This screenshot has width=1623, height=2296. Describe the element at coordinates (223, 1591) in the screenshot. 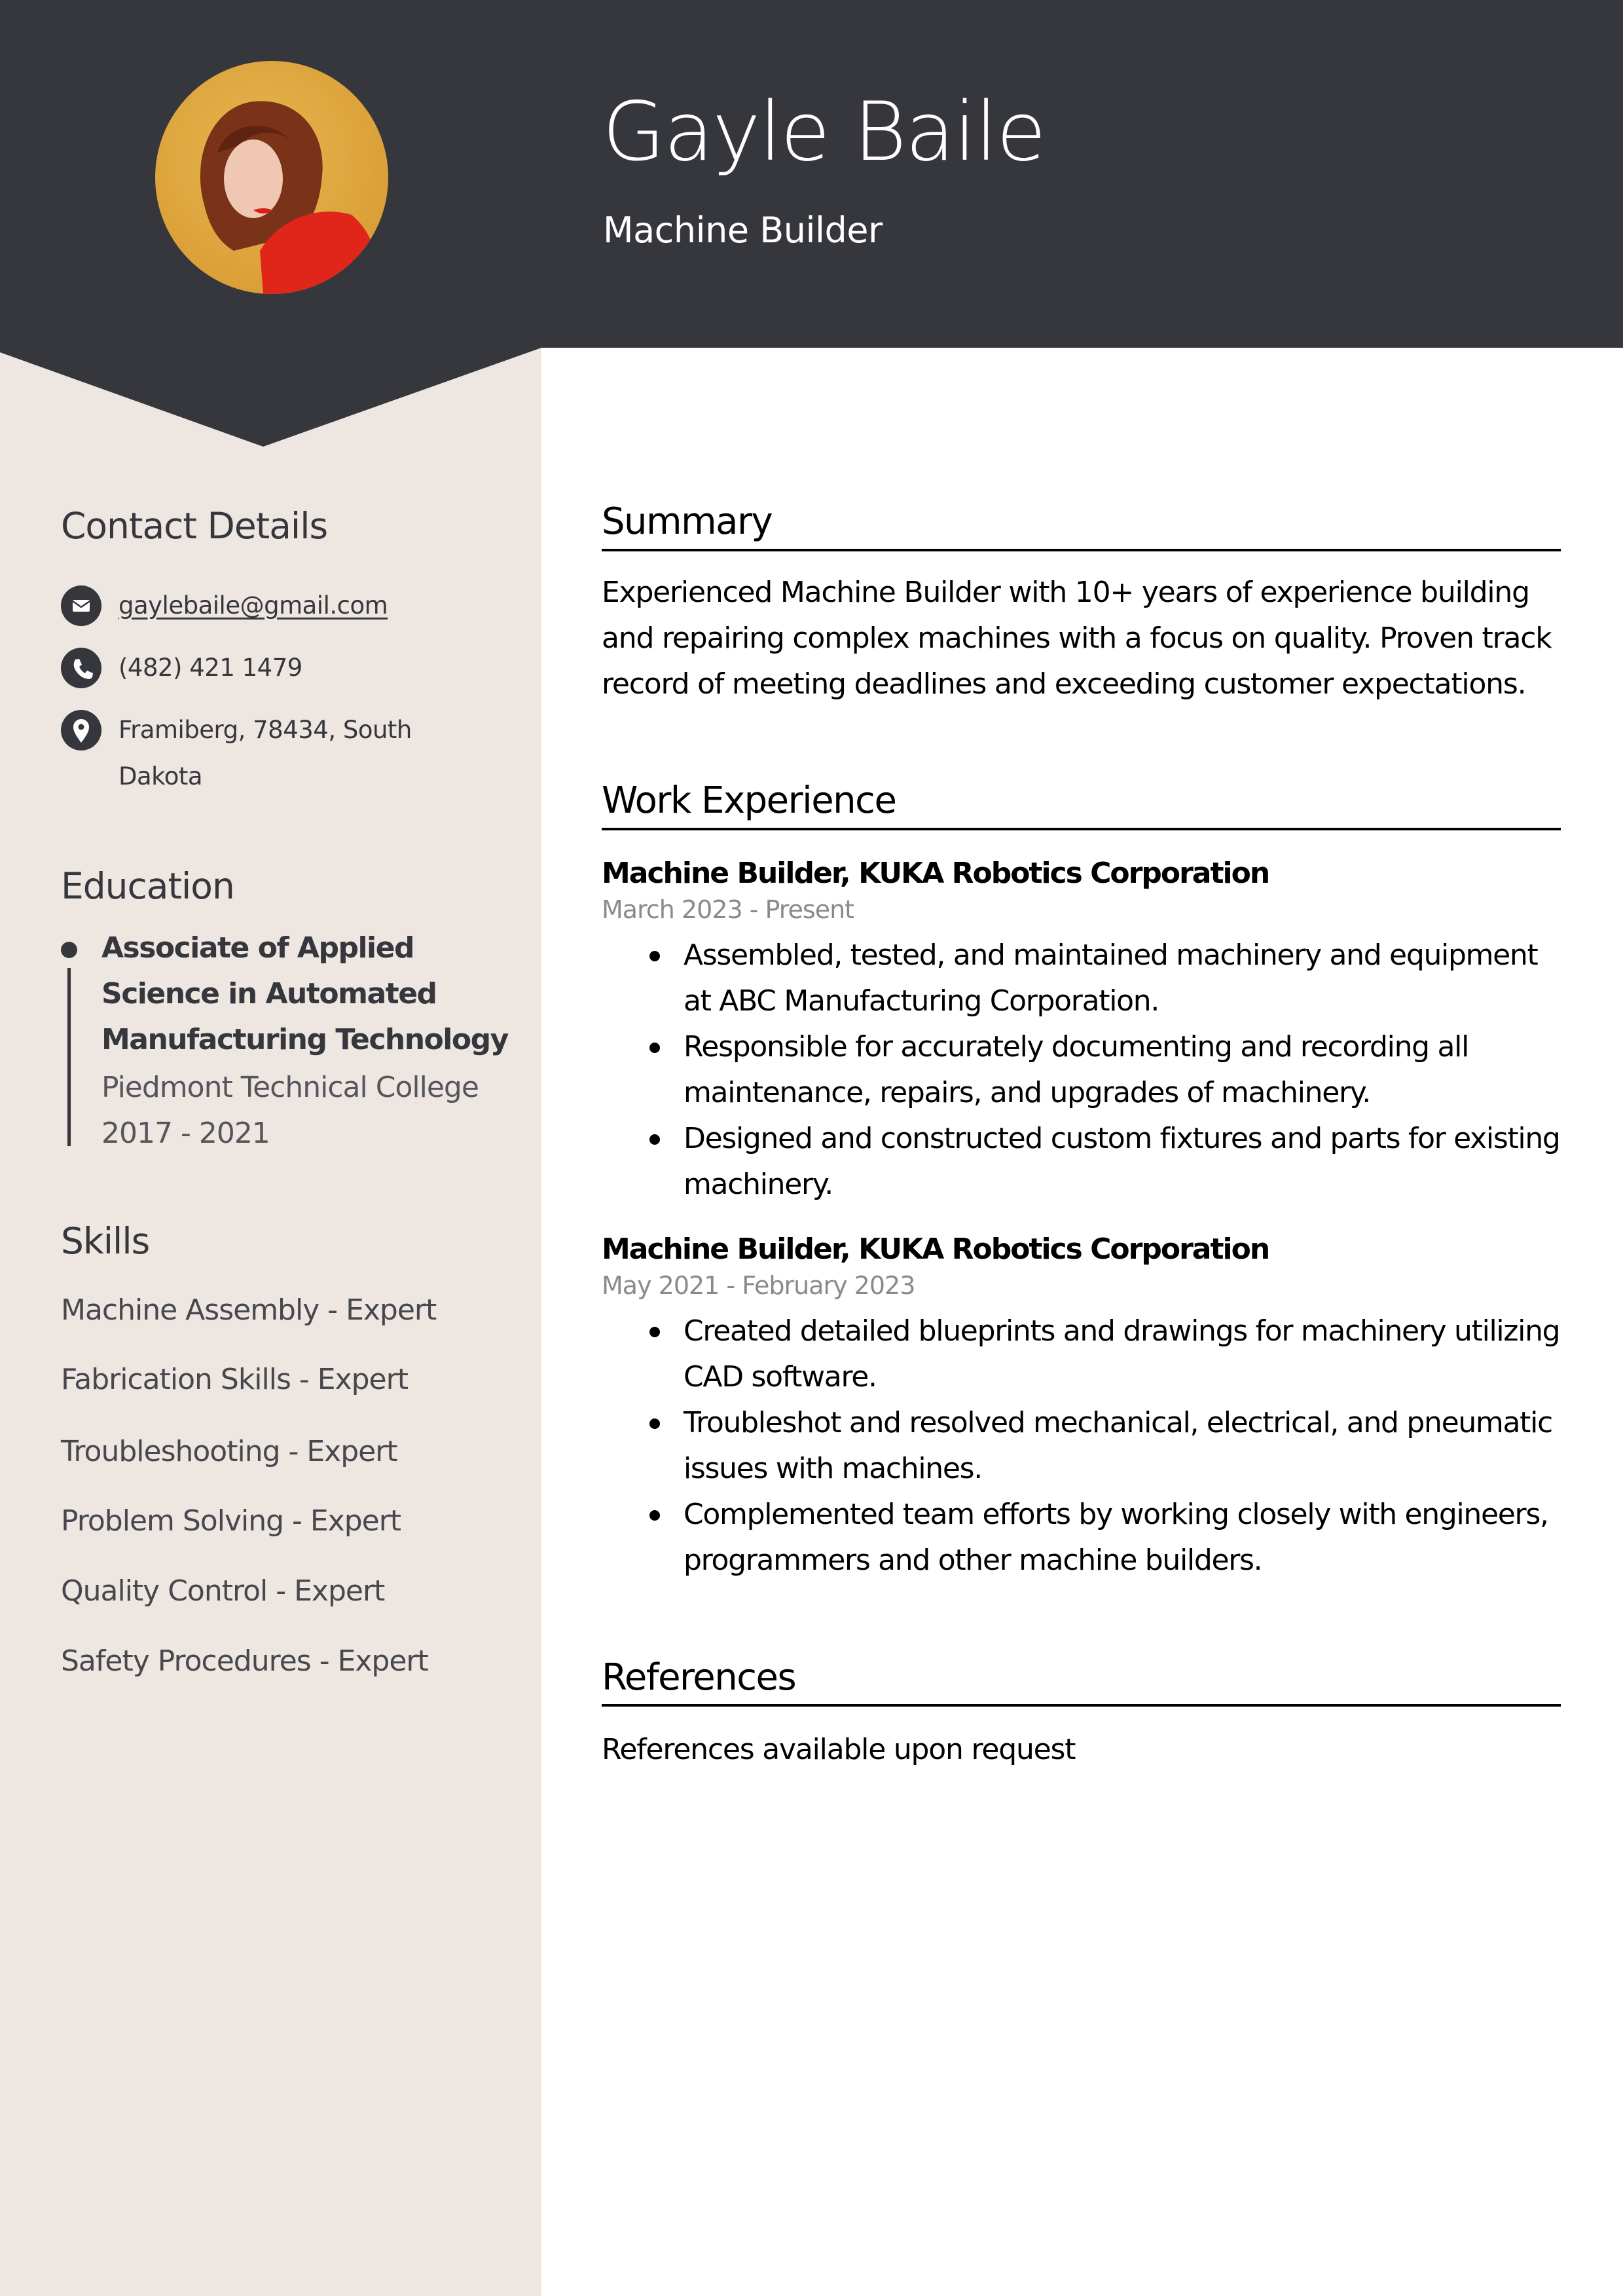

I see `skill-item: Quality Control - Expert` at that location.